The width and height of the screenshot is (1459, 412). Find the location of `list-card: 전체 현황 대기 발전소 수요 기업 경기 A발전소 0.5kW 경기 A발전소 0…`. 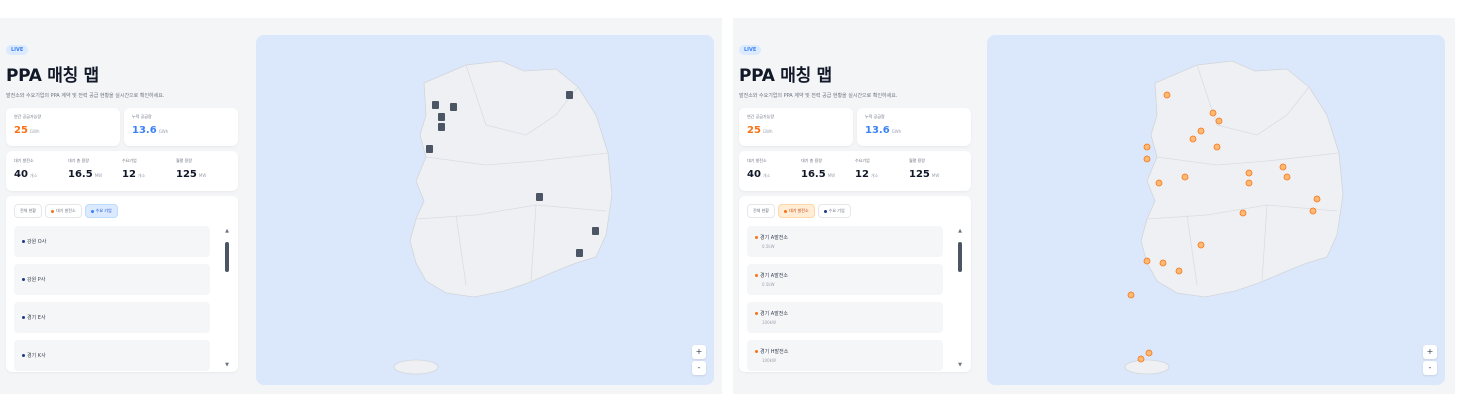

list-card: 전체 현황 대기 발전소 수요 기업 경기 A발전소 0.5kW 경기 A발전소 0… is located at coordinates (855, 284).